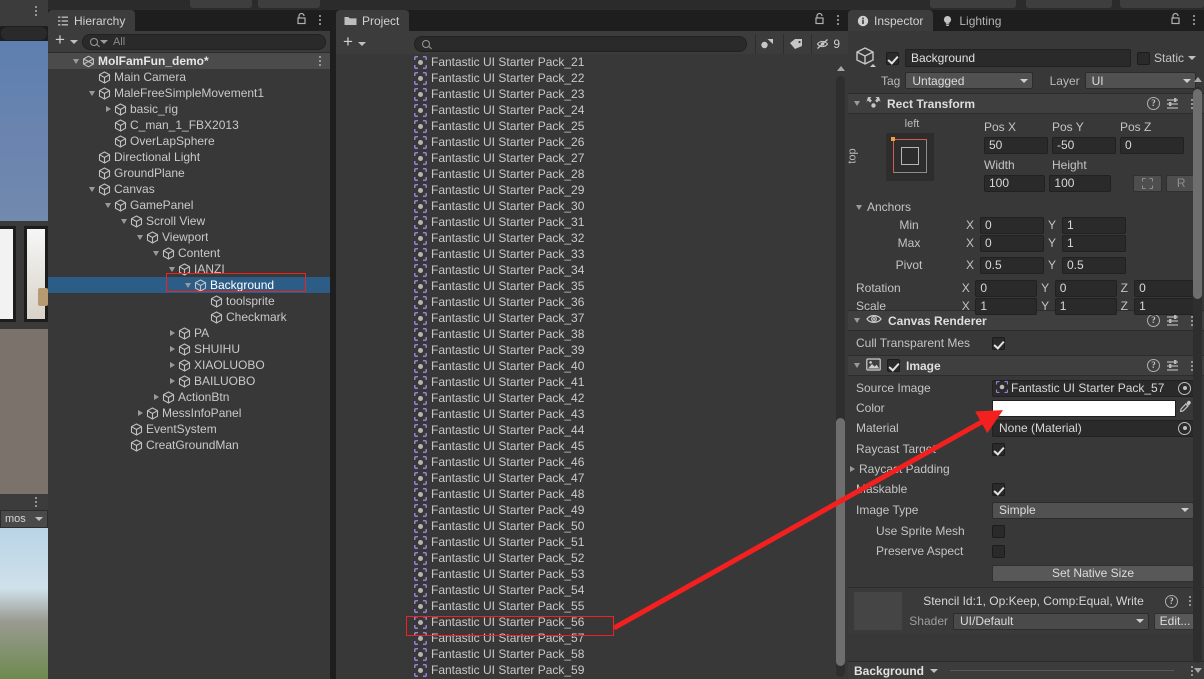 Image resolution: width=1204 pixels, height=679 pixels. I want to click on project-asset-row: Fantastic UI Starter Pack_42, so click(592, 398).